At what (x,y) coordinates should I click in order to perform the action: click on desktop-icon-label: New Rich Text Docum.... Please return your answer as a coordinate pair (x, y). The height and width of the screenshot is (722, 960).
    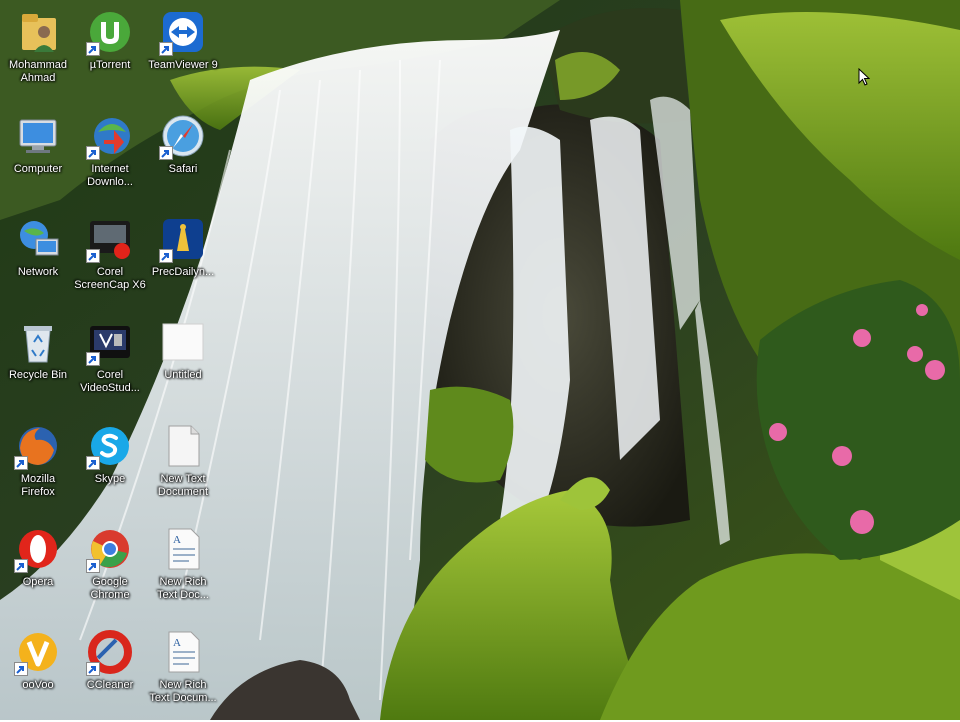
    Looking at the image, I should click on (183, 691).